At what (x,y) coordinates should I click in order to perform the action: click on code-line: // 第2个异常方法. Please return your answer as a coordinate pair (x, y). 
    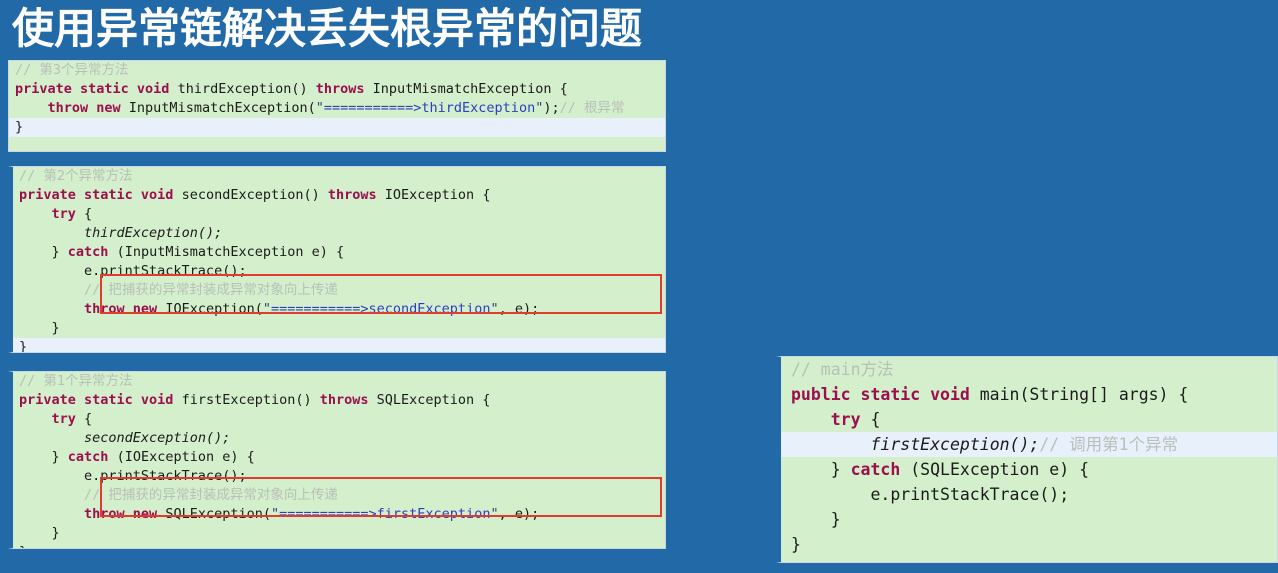
    Looking at the image, I should click on (339, 176).